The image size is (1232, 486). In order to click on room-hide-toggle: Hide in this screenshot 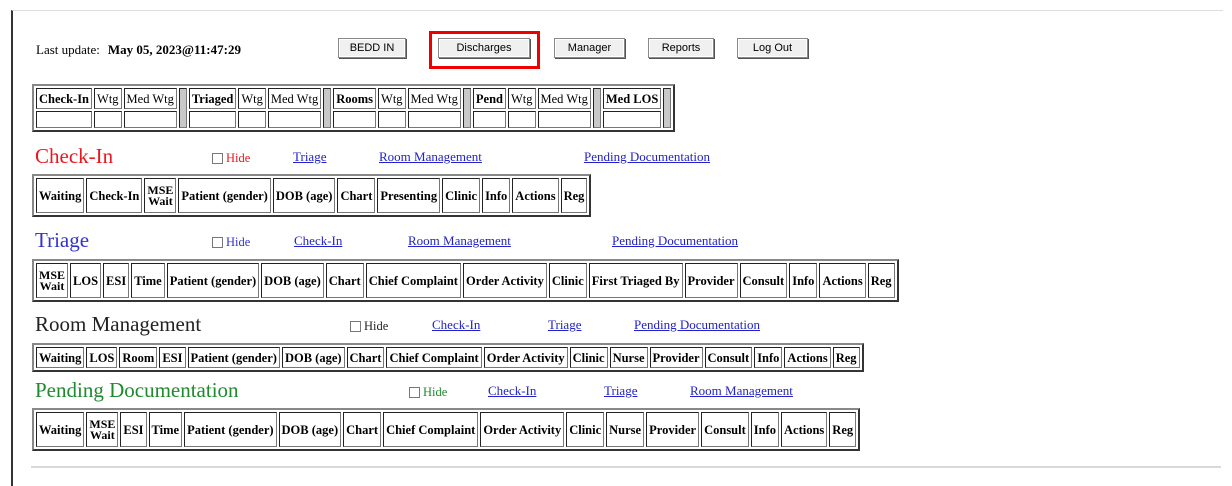, I will do `click(369, 326)`.